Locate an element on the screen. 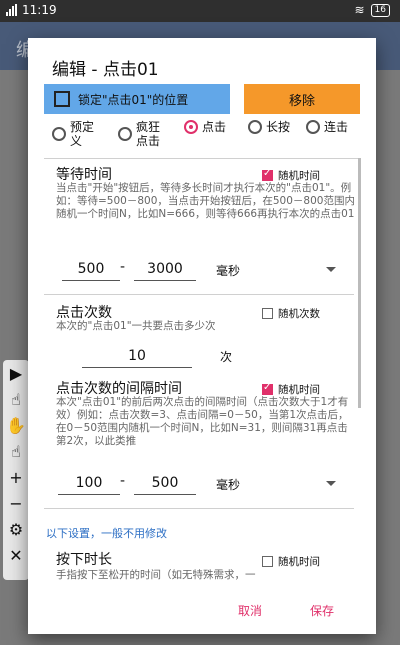  press-duration-title: 按下时长 is located at coordinates (84, 560).